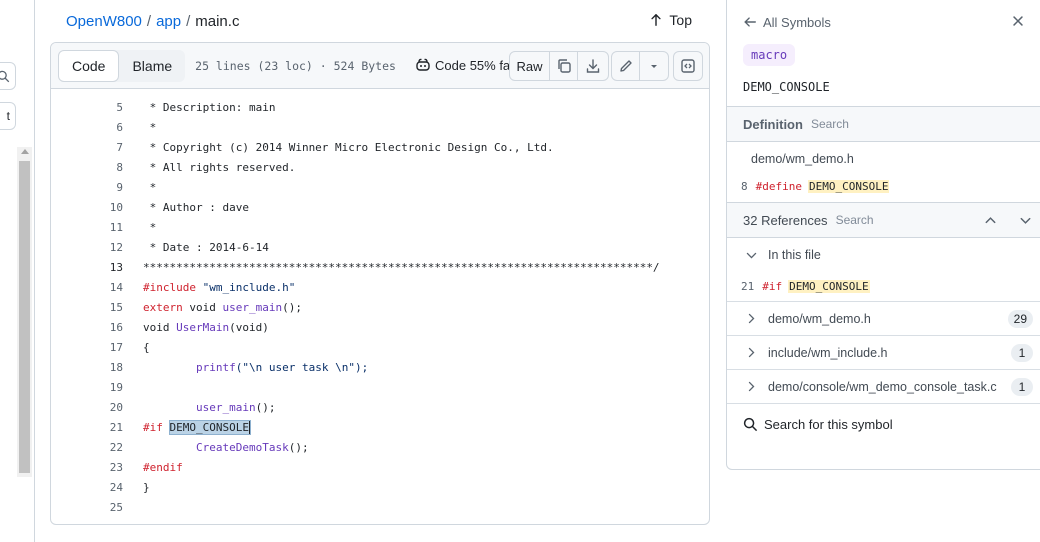 This screenshot has height=542, width=1040. What do you see at coordinates (87, 207) in the screenshot?
I see `line-number: 10` at bounding box center [87, 207].